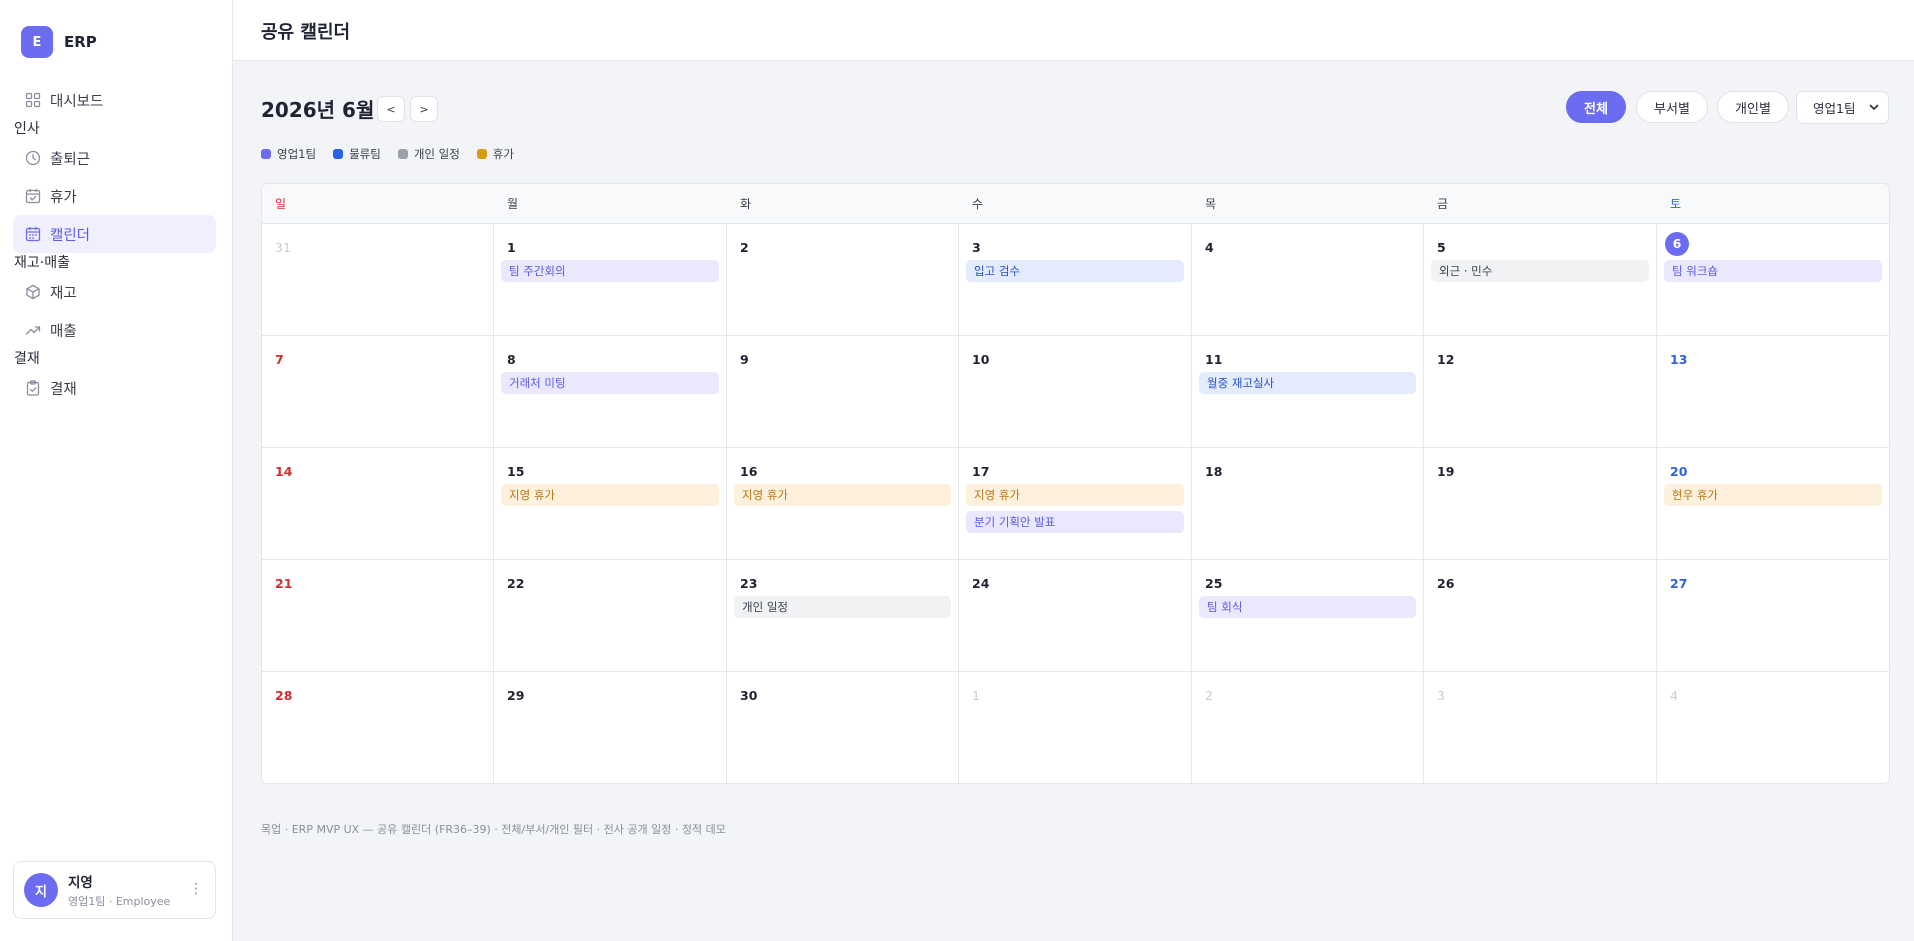 This screenshot has width=1914, height=941. I want to click on event-chip: 월중 재고실사, so click(1307, 383).